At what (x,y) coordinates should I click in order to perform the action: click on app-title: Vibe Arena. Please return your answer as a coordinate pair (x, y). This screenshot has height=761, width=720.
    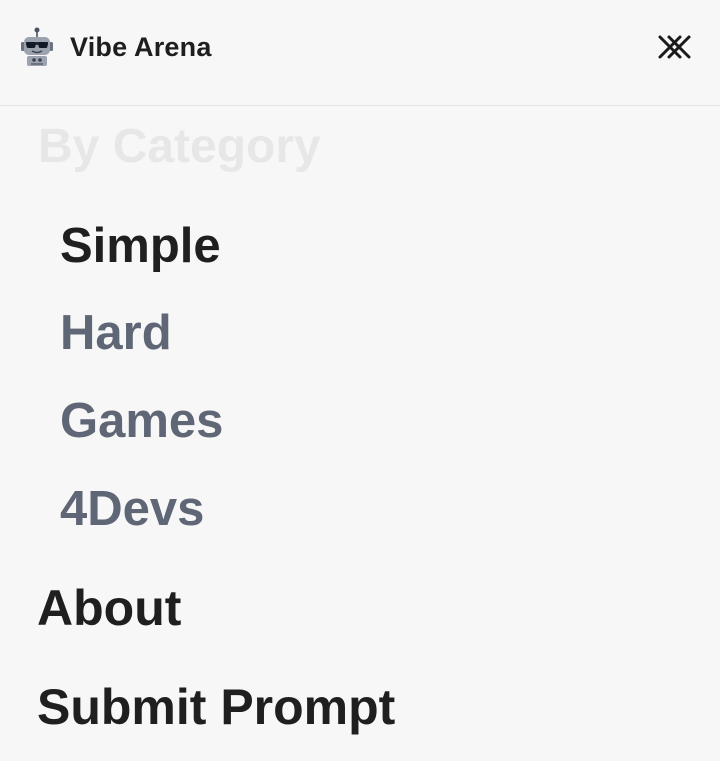
    Looking at the image, I should click on (141, 47).